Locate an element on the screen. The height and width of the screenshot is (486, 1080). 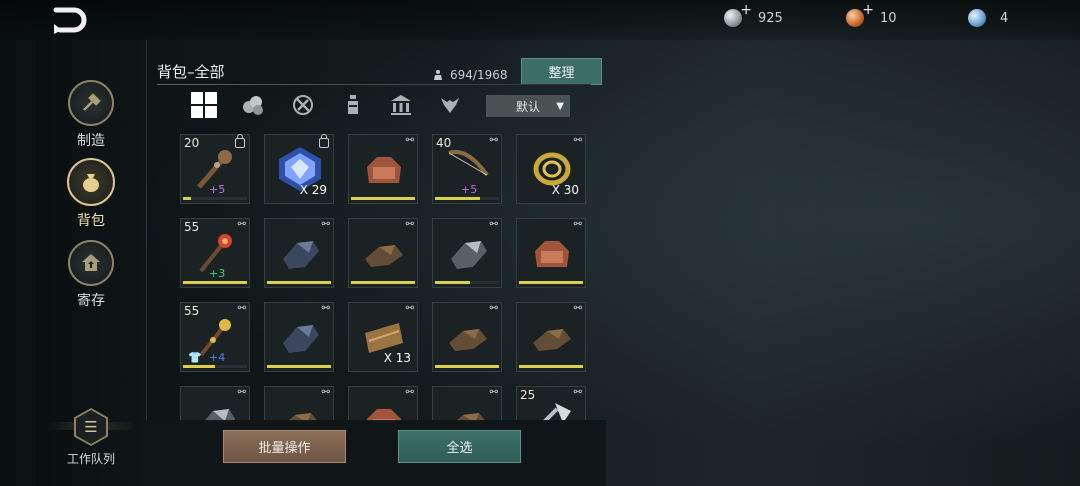
inventory-slot: 40 ⚯ +5 is located at coordinates (467, 169).